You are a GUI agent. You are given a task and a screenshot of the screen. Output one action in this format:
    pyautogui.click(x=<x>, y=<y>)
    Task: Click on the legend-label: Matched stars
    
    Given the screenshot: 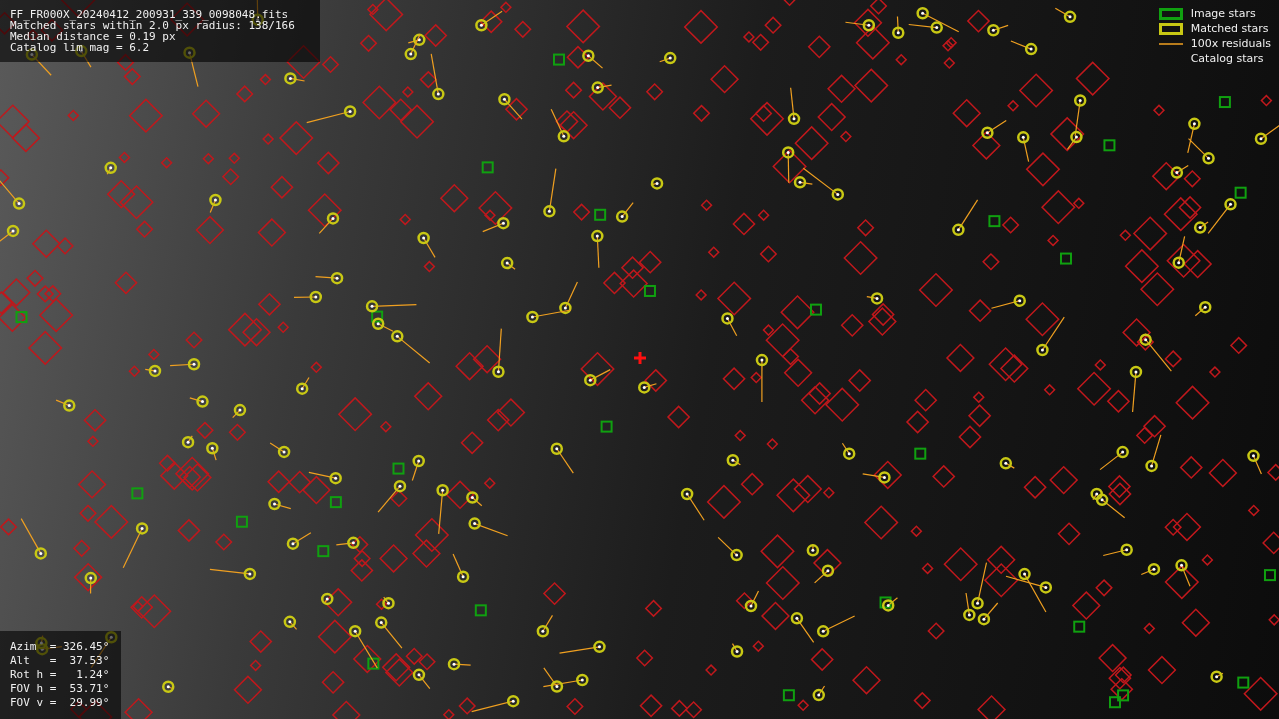 What is the action you would take?
    pyautogui.click(x=1229, y=28)
    